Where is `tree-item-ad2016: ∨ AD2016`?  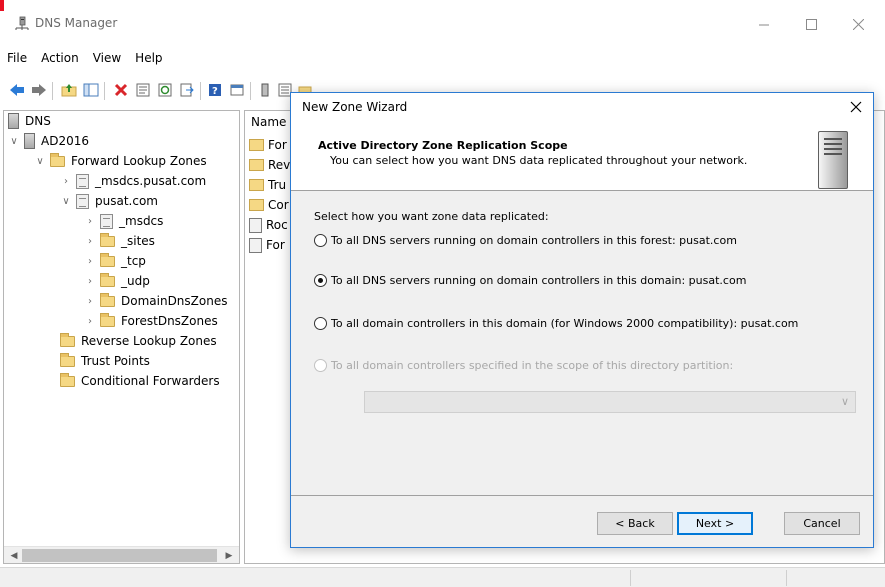 tree-item-ad2016: ∨ AD2016 is located at coordinates (48, 141).